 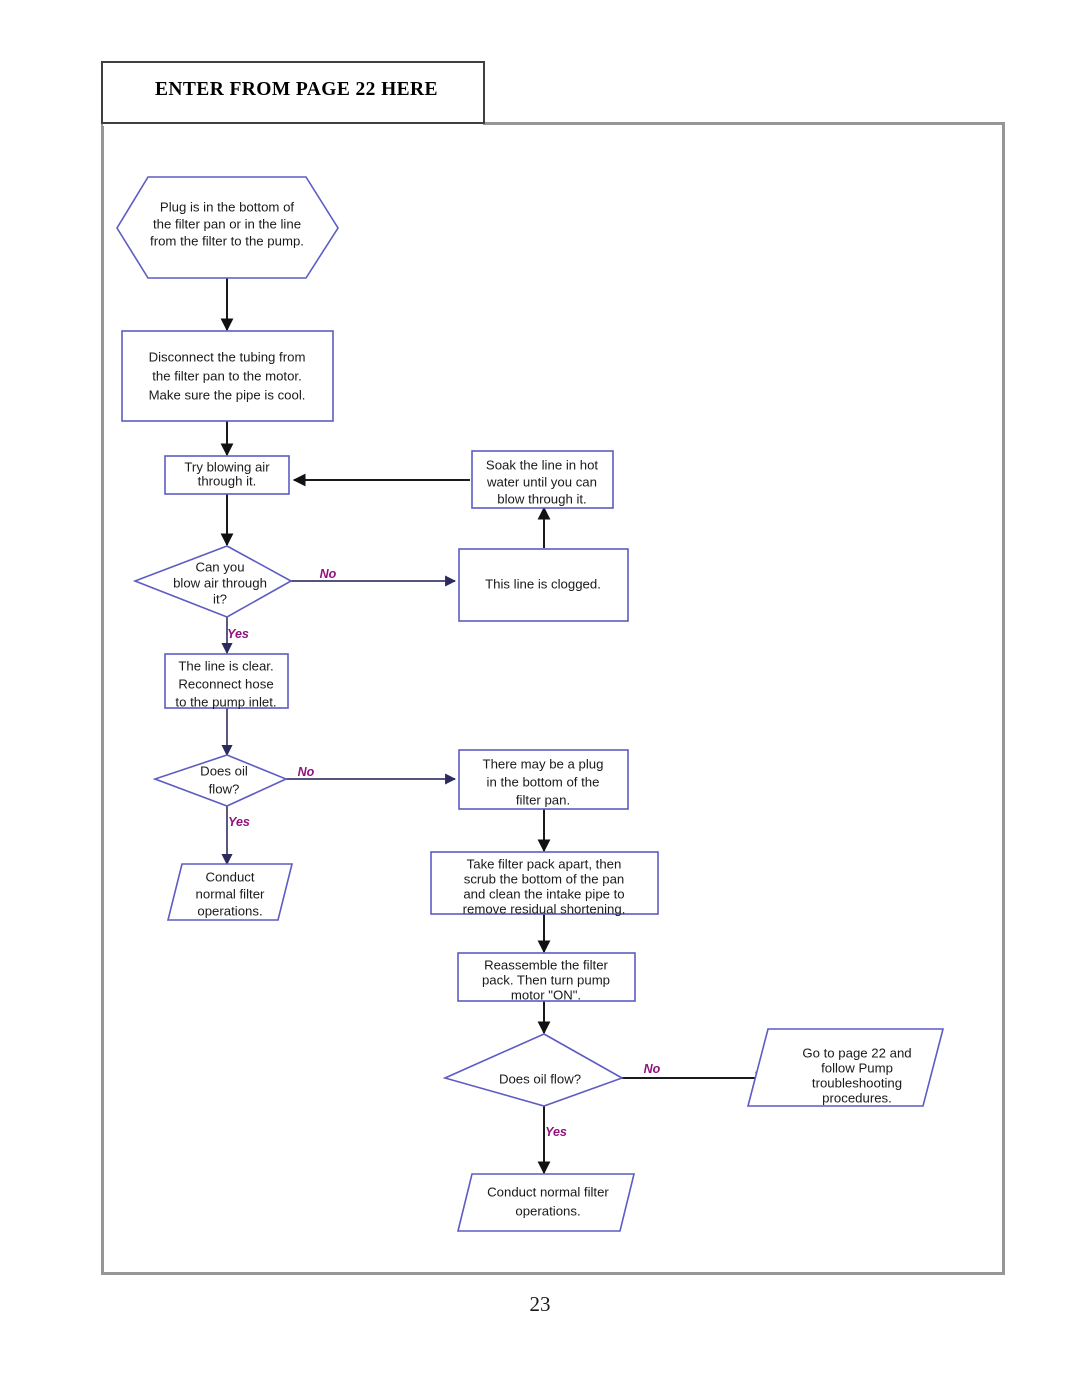 What do you see at coordinates (544, 908) in the screenshot?
I see `node-text-line: remove residual shortening.` at bounding box center [544, 908].